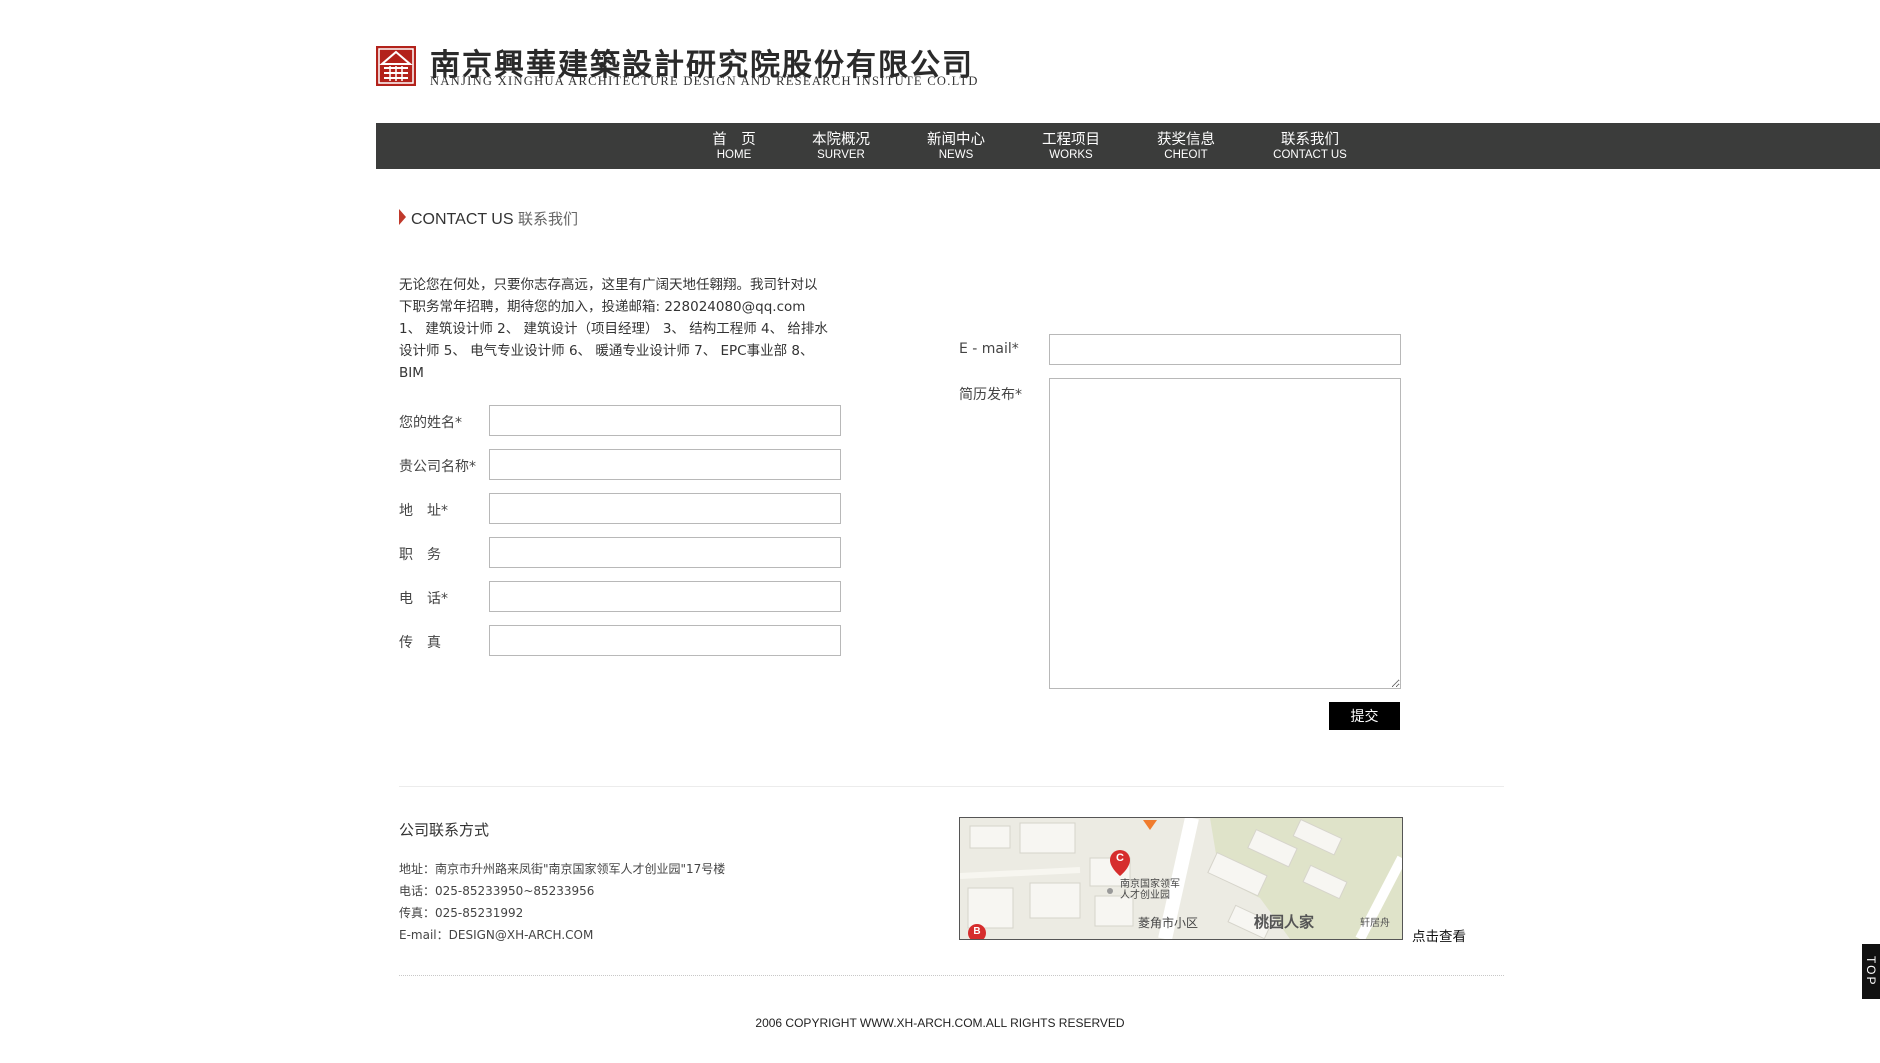  I want to click on page-title: CONTACT US 联系我们, so click(494, 218).